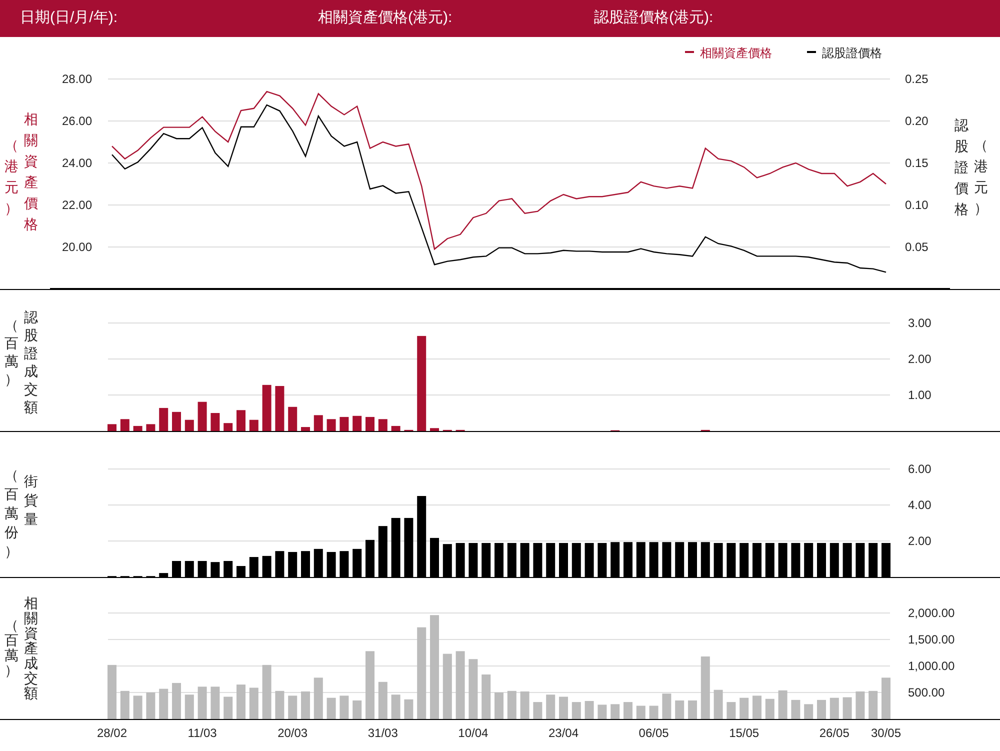  I want to click on legend-label: 相關資產價格, so click(736, 53).